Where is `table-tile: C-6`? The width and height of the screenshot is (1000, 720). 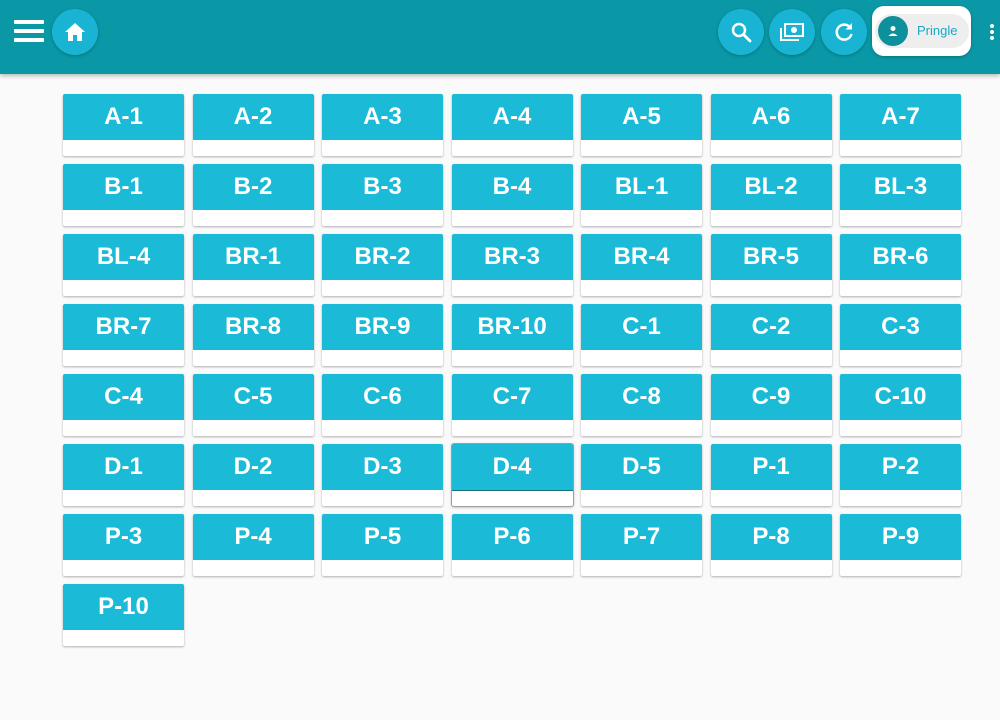
table-tile: C-6 is located at coordinates (382, 405).